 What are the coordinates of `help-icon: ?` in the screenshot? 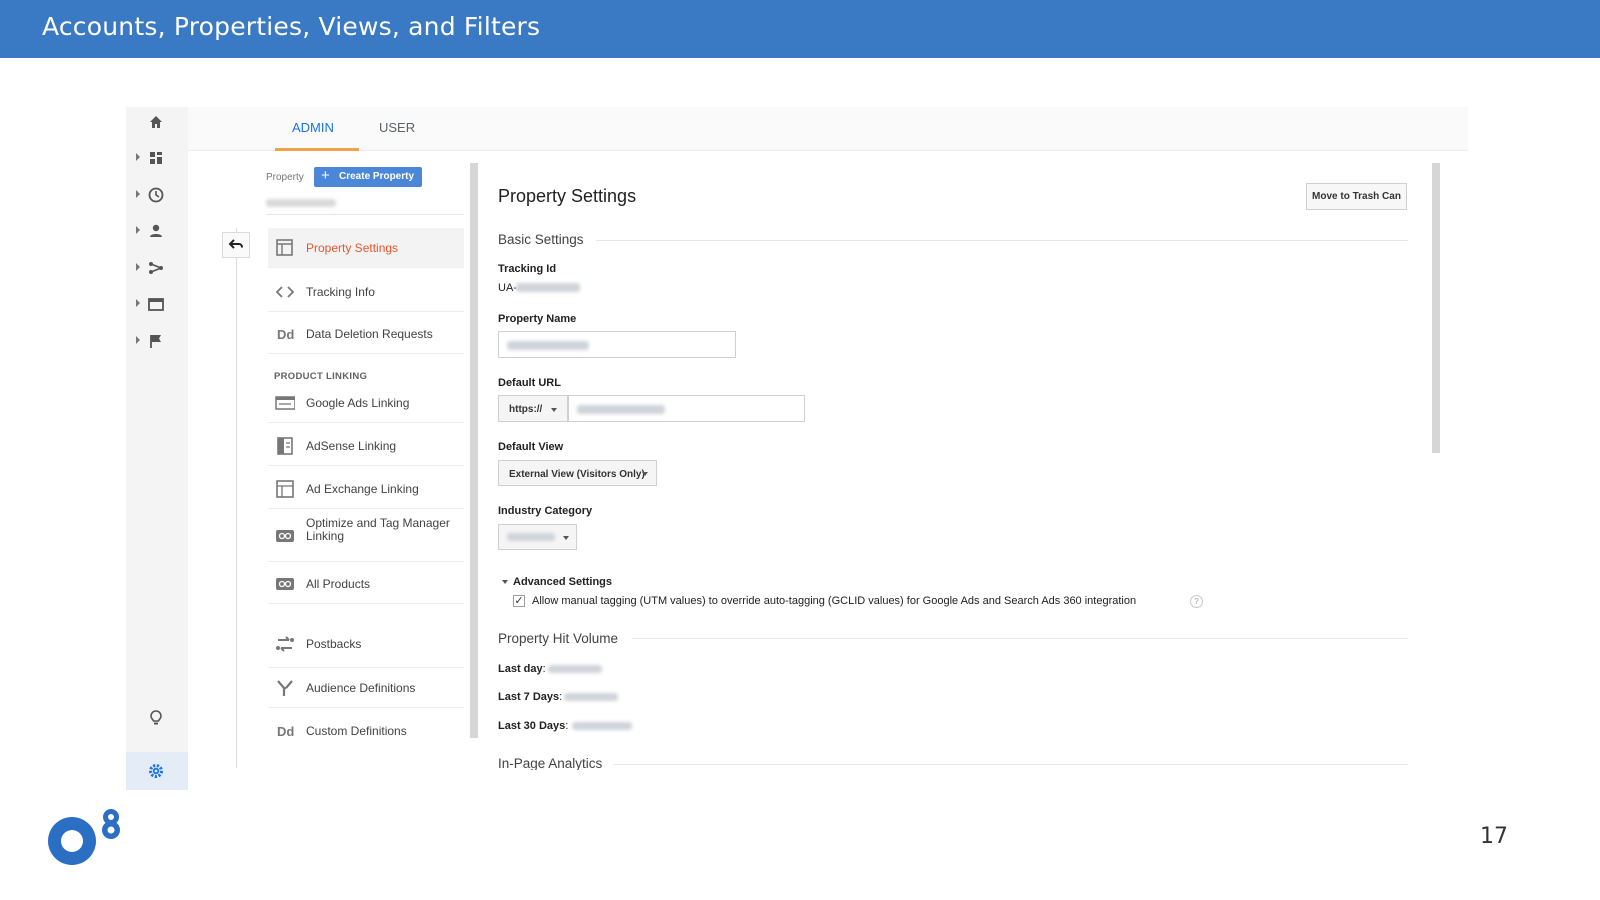 It's located at (1196, 601).